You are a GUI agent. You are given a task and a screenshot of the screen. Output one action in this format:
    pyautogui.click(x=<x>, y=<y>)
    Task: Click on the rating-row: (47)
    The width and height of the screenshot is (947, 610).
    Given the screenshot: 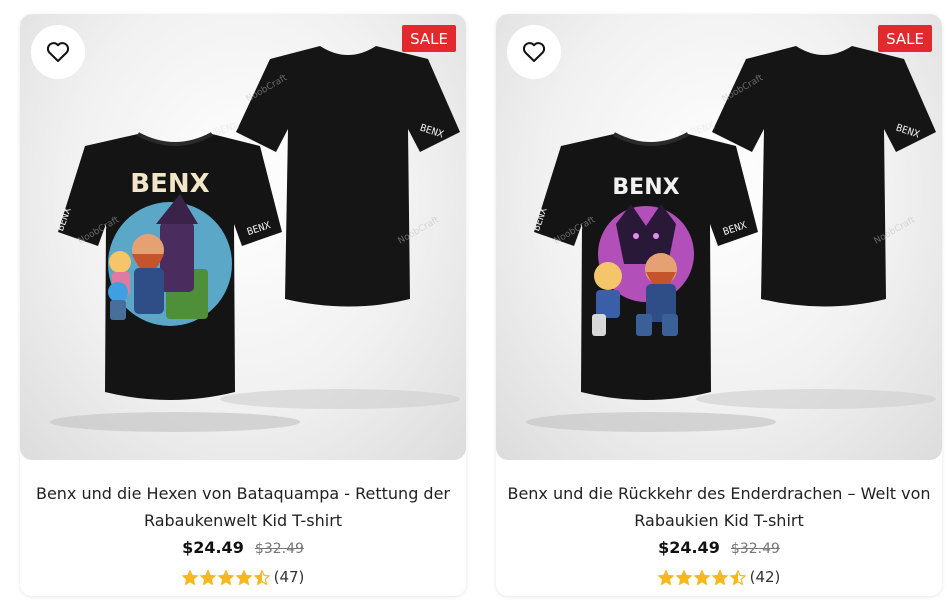 What is the action you would take?
    pyautogui.click(x=243, y=577)
    